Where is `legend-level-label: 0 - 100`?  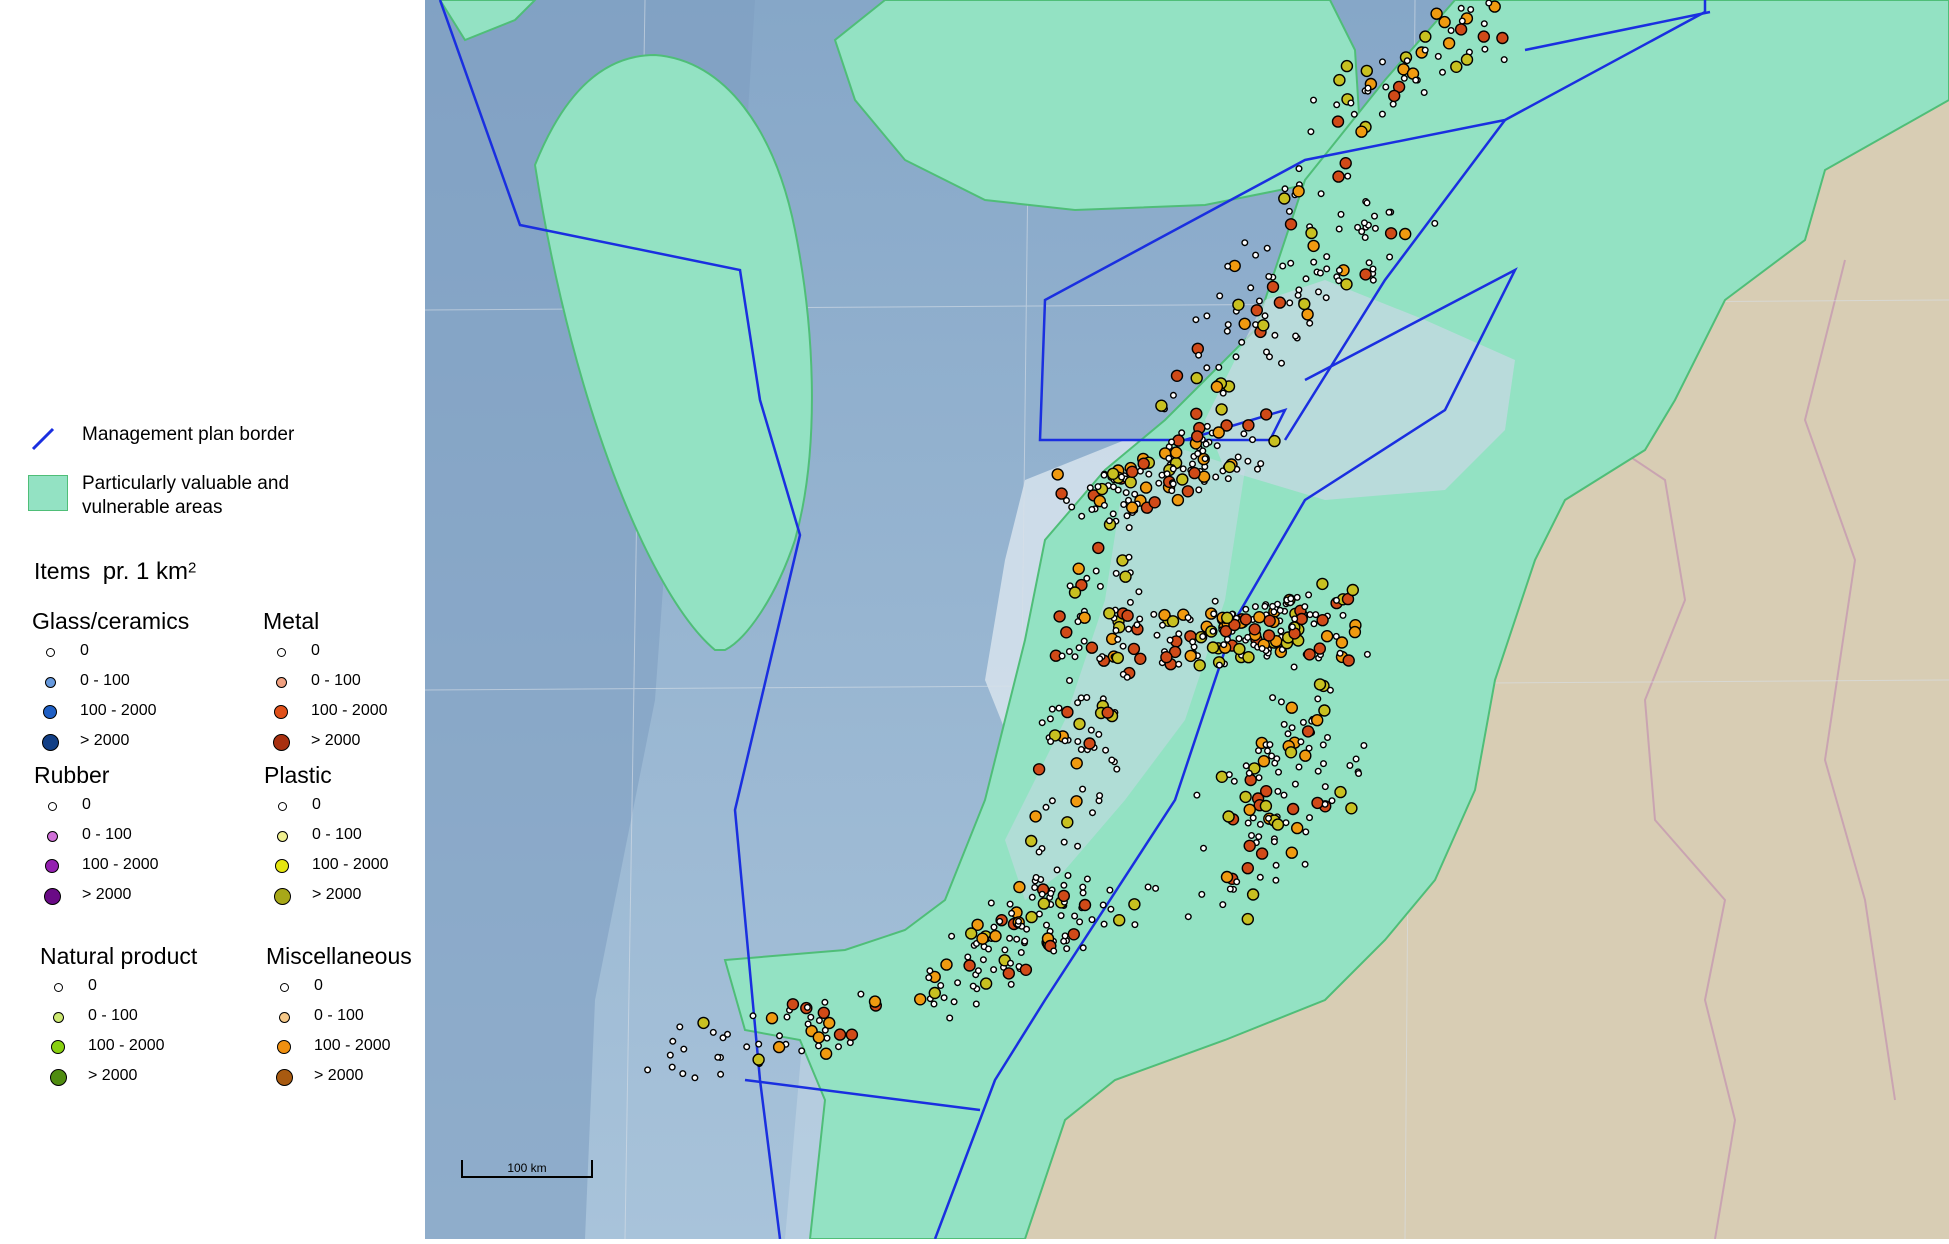
legend-level-label: 0 - 100 is located at coordinates (107, 834).